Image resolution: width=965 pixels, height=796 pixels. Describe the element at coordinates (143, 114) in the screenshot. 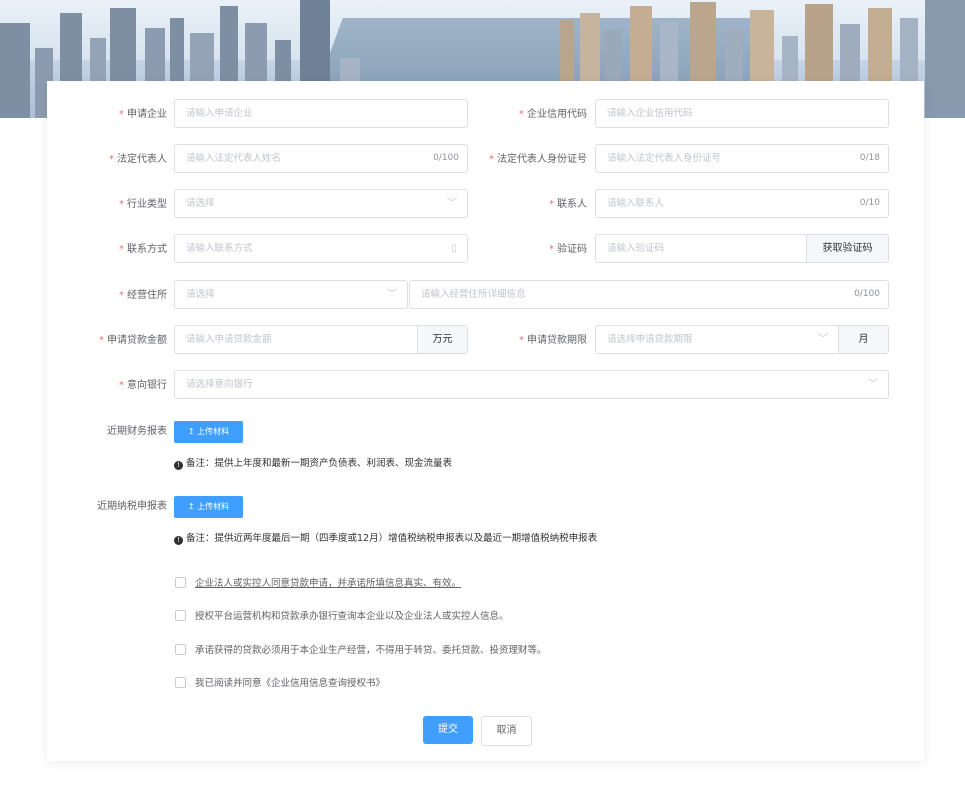

I see `applicant-company-label: * 申请企业` at that location.